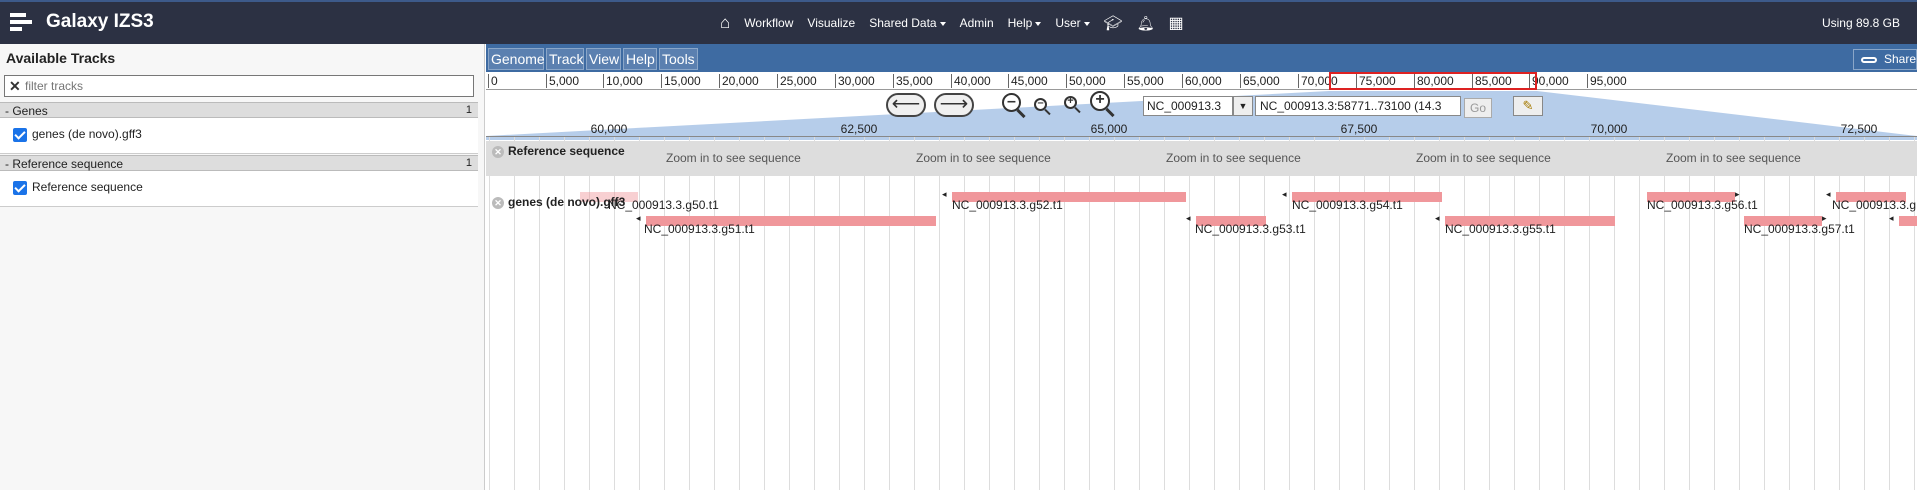 Image resolution: width=1917 pixels, height=490 pixels. What do you see at coordinates (1075, 106) in the screenshot?
I see `zoom-in-button: +` at bounding box center [1075, 106].